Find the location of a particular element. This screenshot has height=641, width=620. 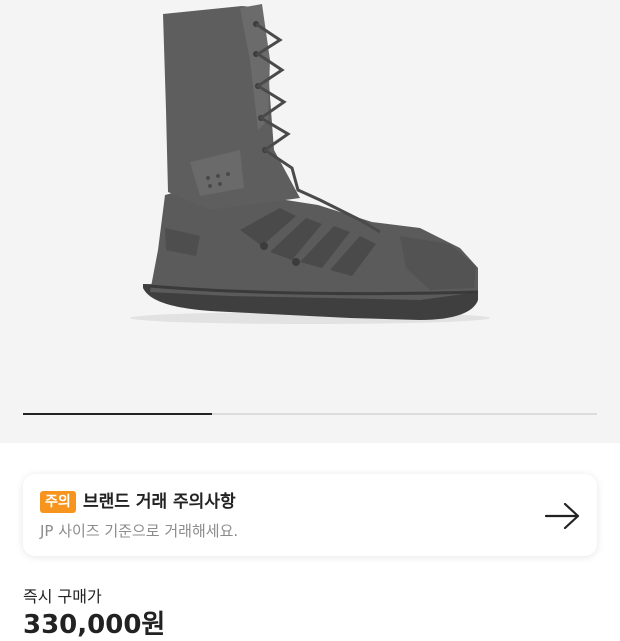

gallery-progress-track is located at coordinates (310, 414).